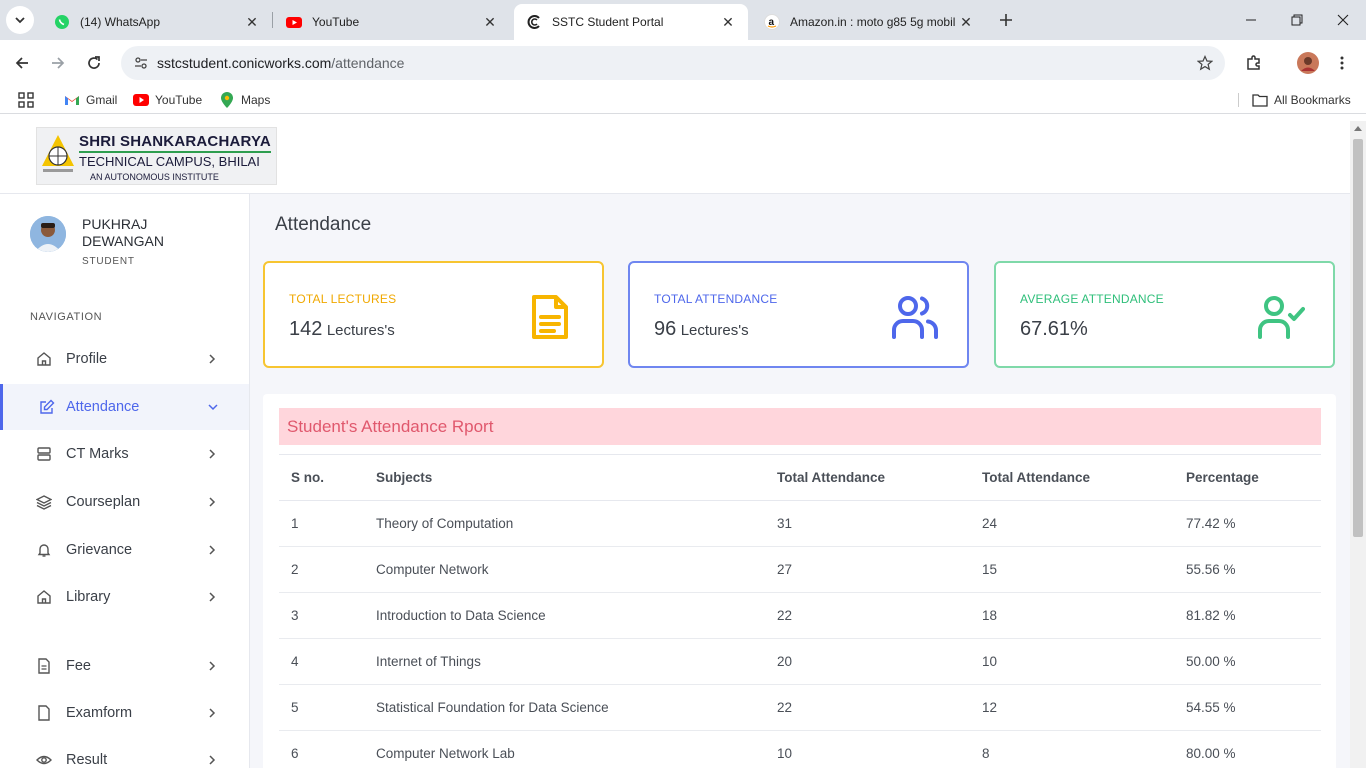 The width and height of the screenshot is (1366, 768). What do you see at coordinates (1342, 63) in the screenshot?
I see `browser-menu-button` at bounding box center [1342, 63].